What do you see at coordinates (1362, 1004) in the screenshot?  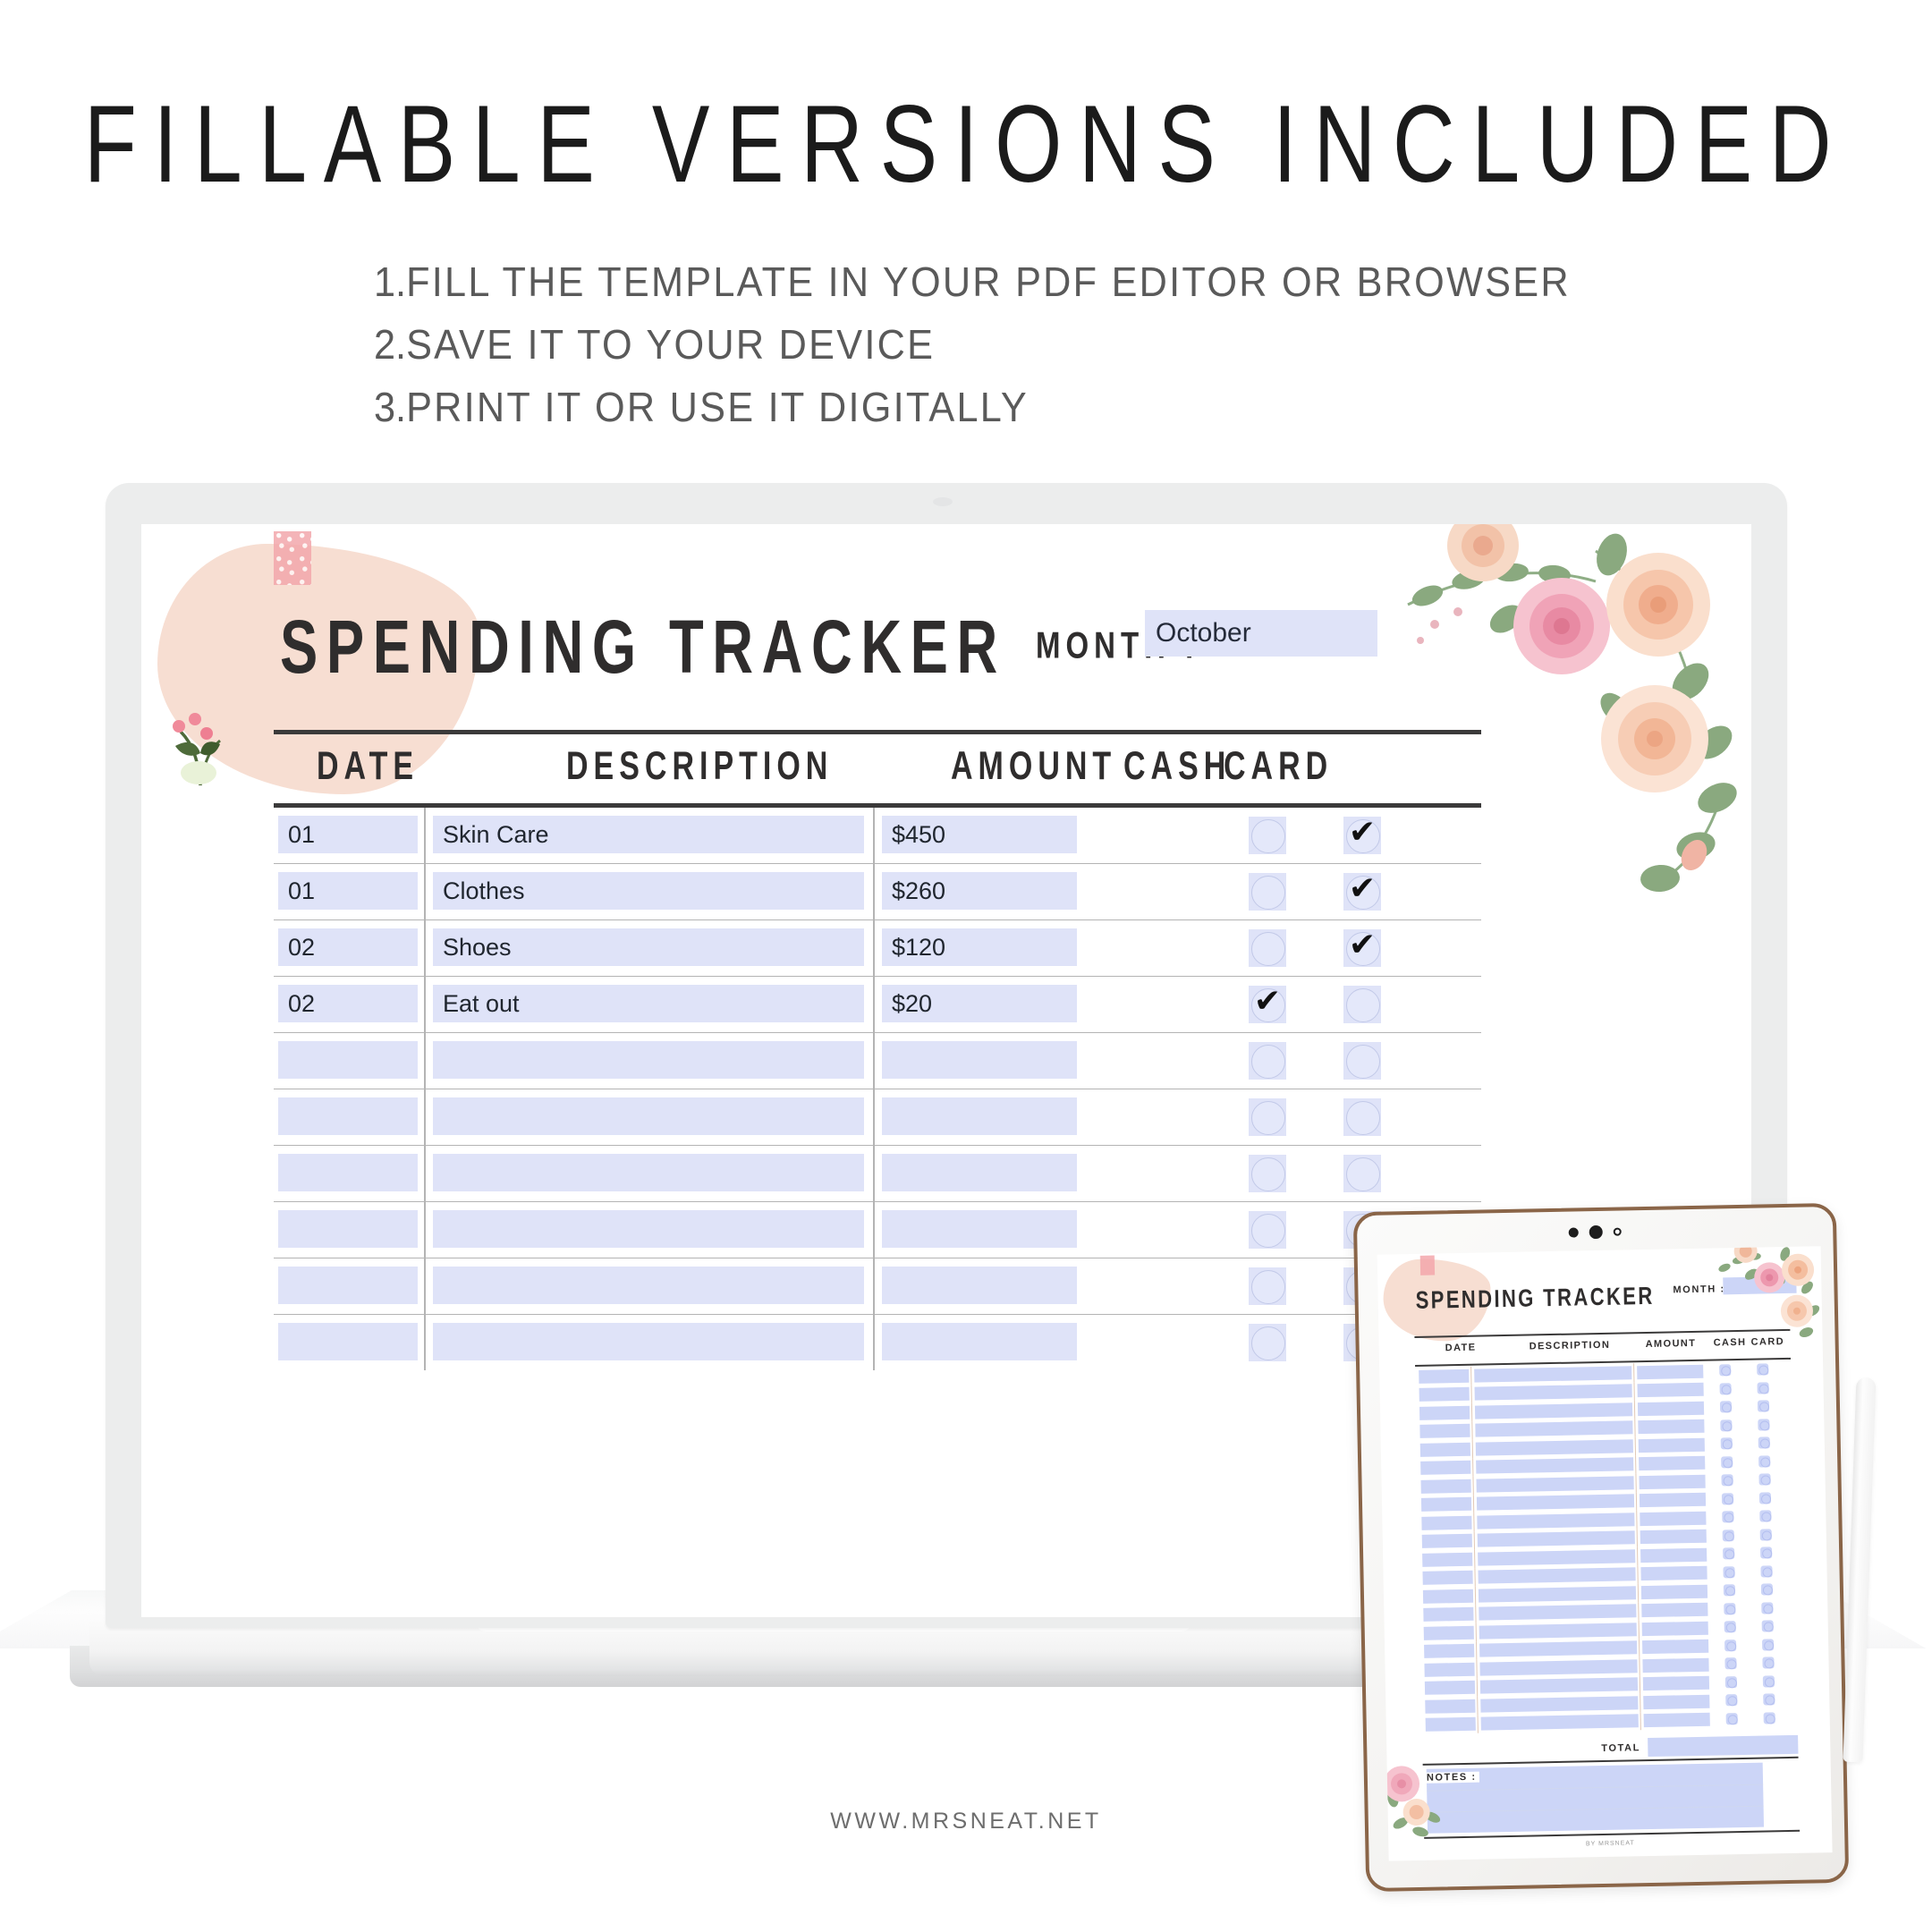 I see `card-checkbox` at bounding box center [1362, 1004].